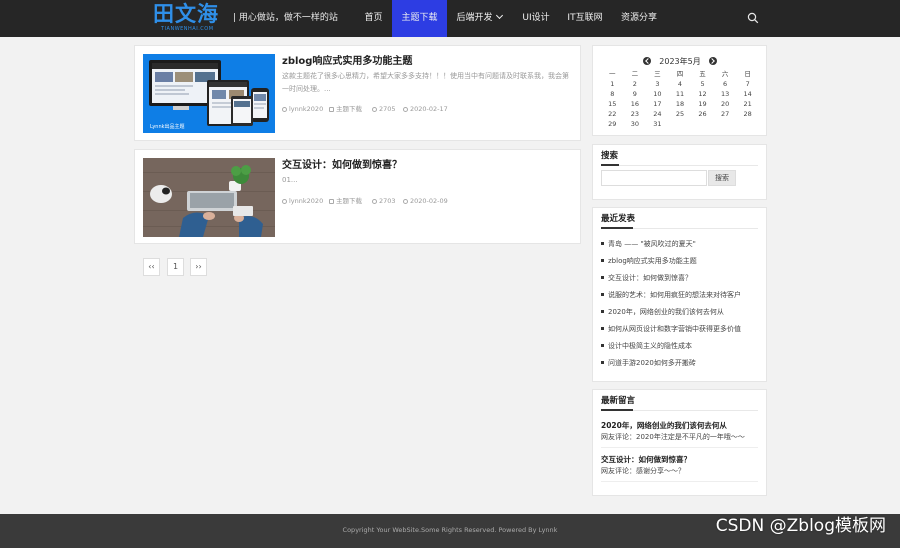  Describe the element at coordinates (349, 109) in the screenshot. I see `category-name: 主题下载` at that location.